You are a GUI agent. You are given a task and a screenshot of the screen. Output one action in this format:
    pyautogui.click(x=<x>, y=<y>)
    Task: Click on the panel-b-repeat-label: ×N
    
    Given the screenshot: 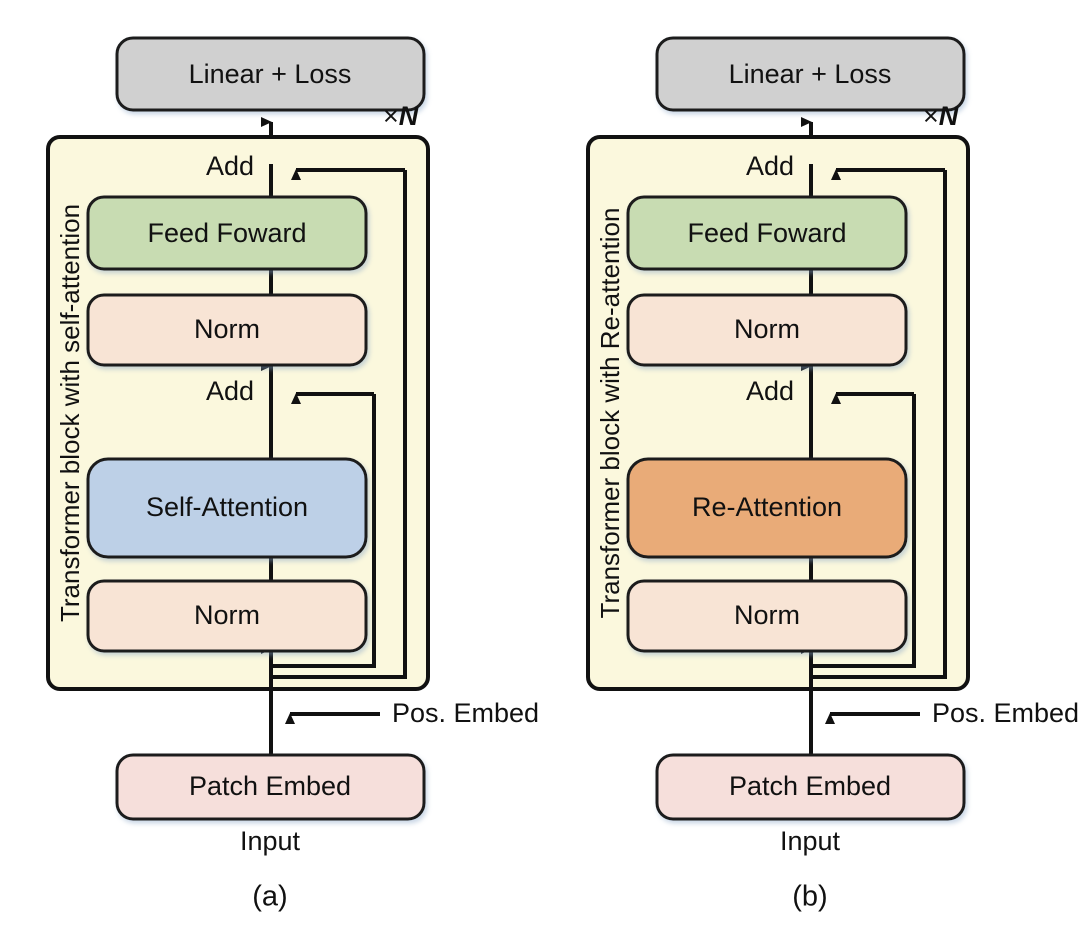 What is the action you would take?
    pyautogui.click(x=941, y=116)
    